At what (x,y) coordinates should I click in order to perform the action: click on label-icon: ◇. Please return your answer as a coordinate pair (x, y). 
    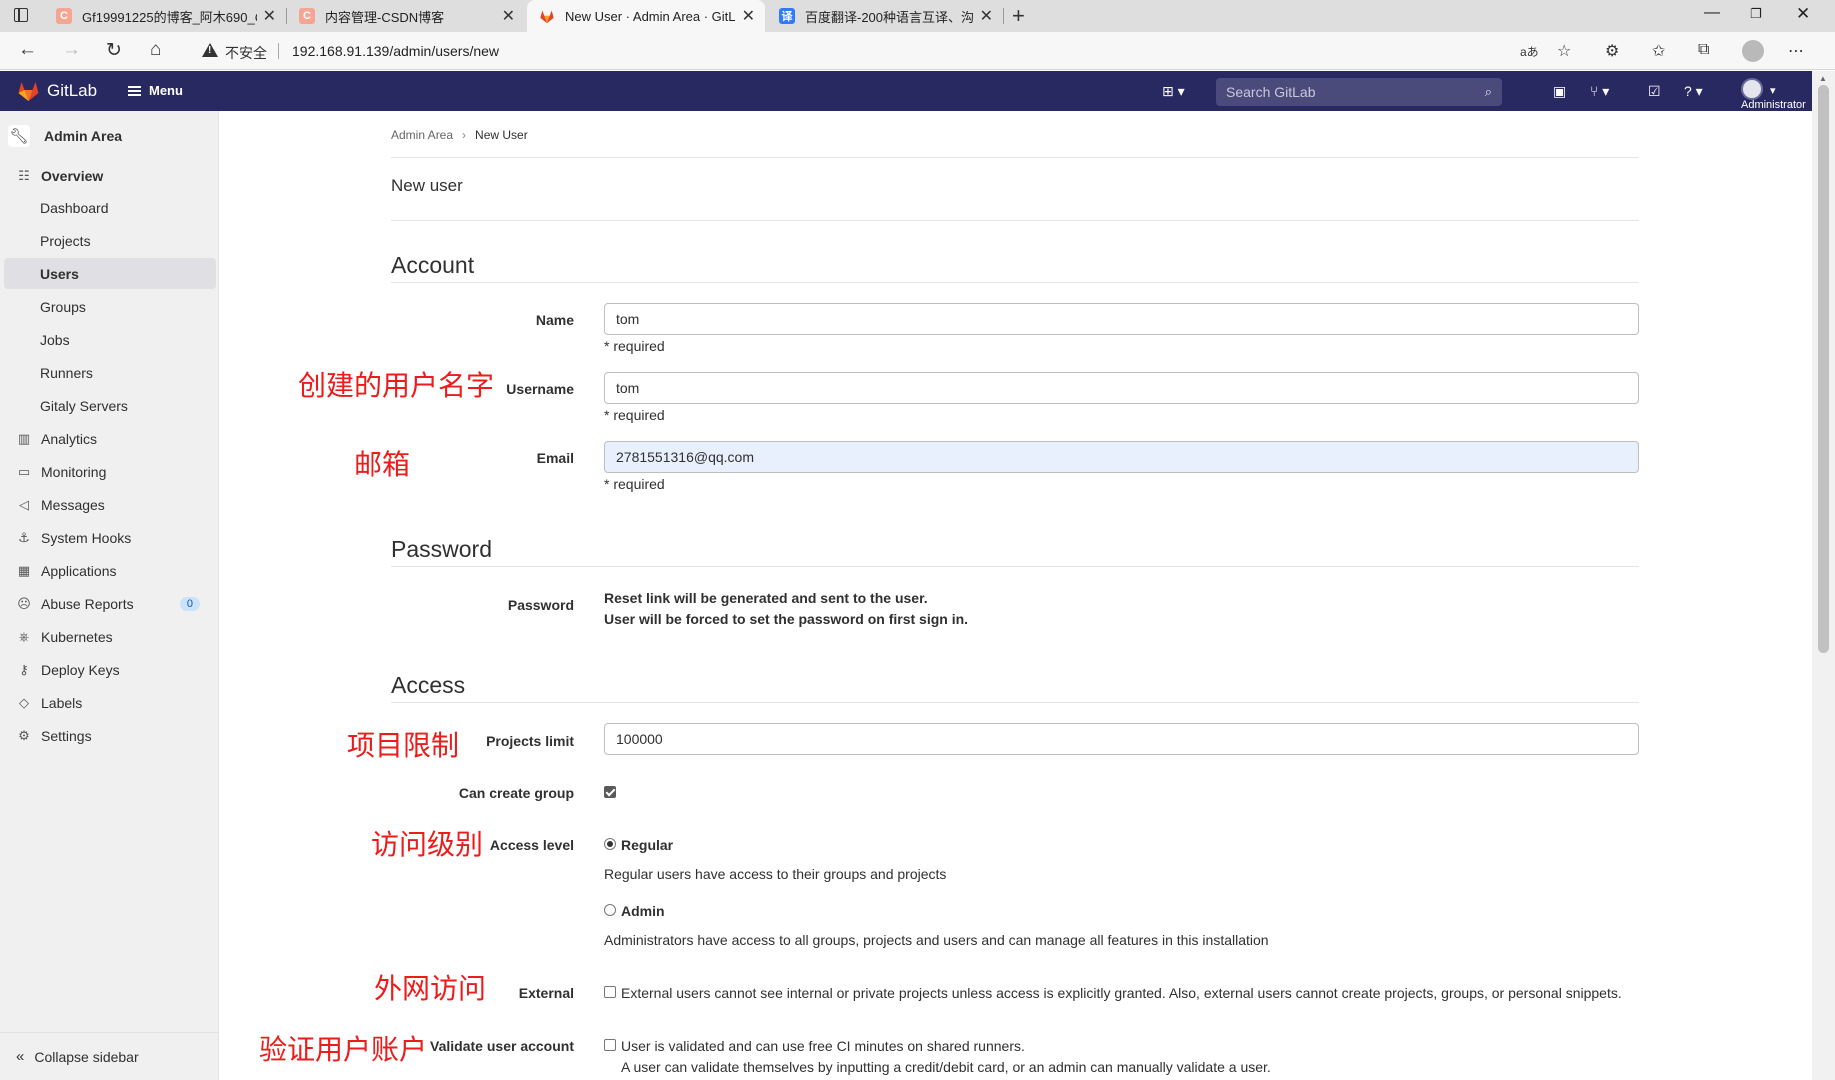
    Looking at the image, I should click on (24, 702).